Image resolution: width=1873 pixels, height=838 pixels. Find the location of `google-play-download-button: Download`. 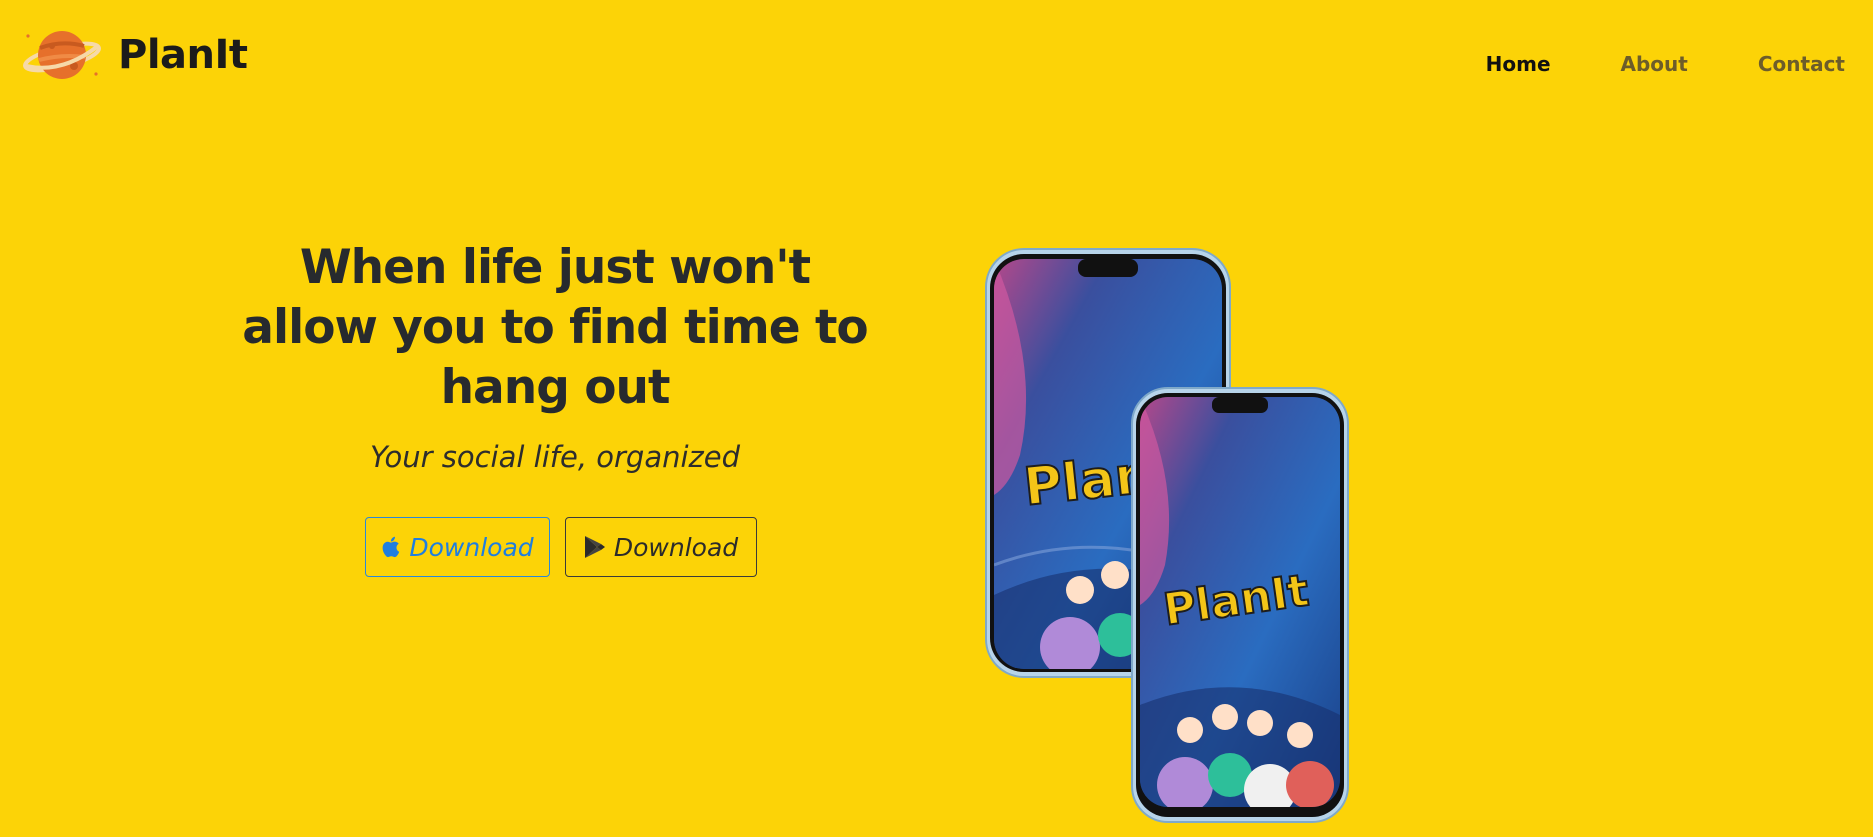

google-play-download-button: Download is located at coordinates (661, 547).